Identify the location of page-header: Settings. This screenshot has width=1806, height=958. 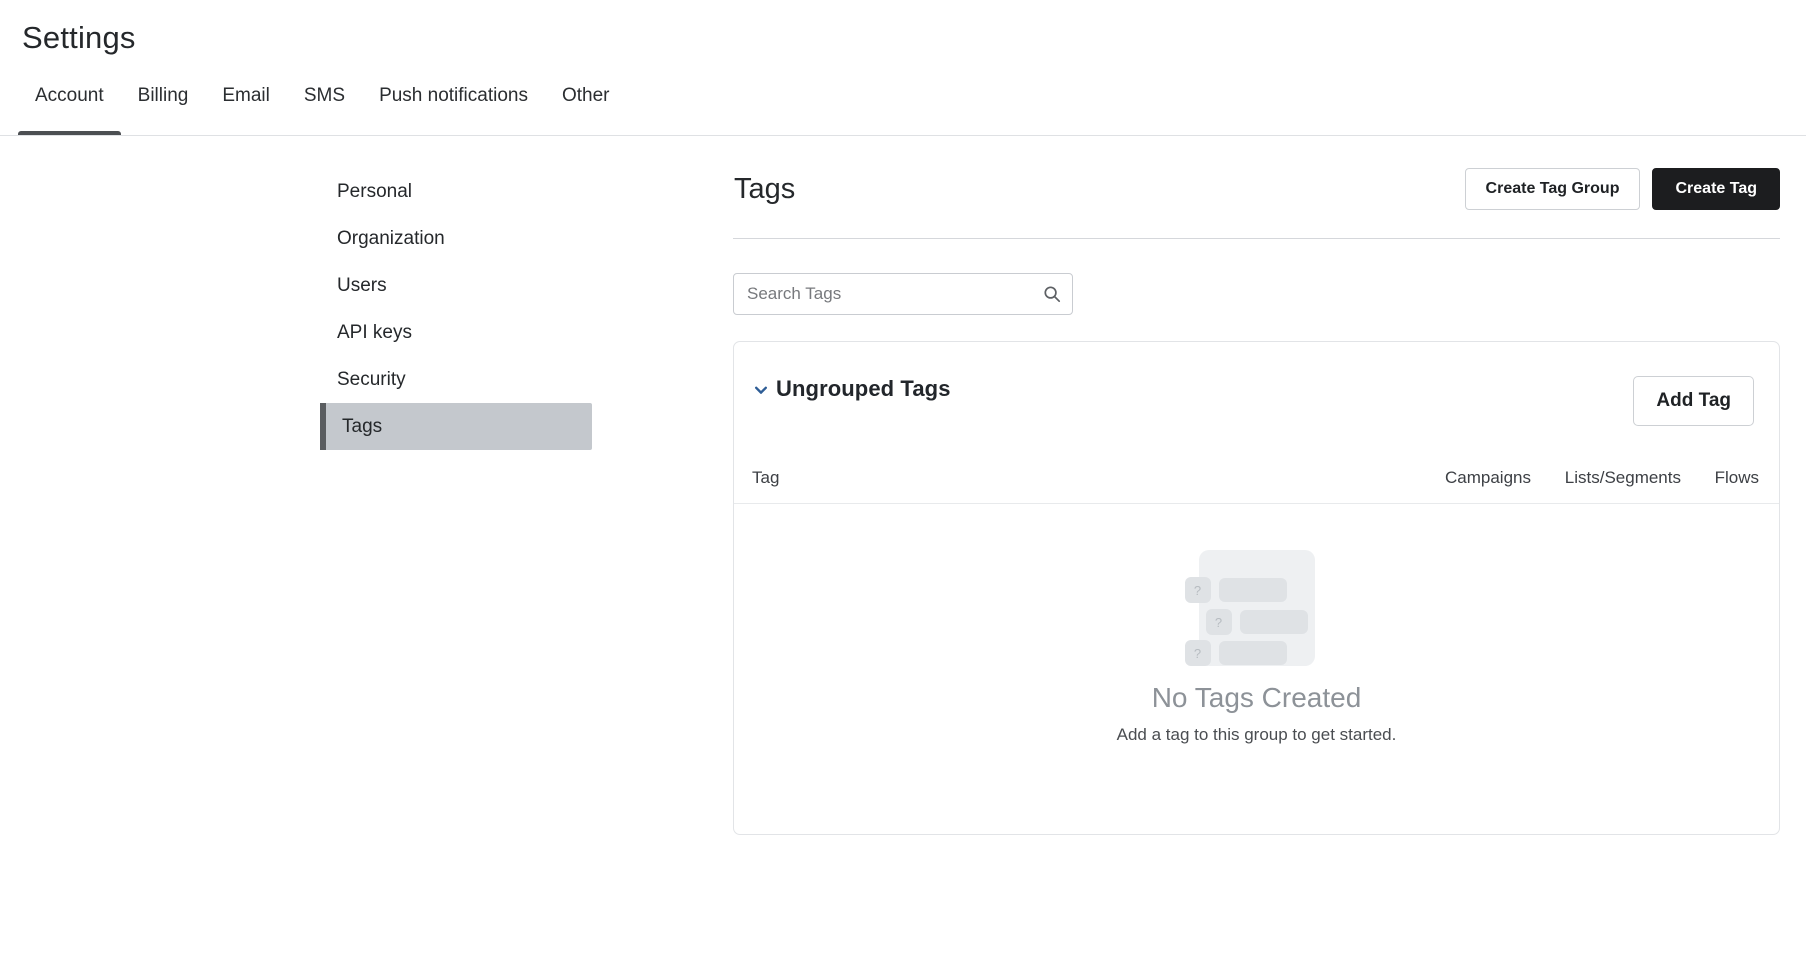
(903, 29).